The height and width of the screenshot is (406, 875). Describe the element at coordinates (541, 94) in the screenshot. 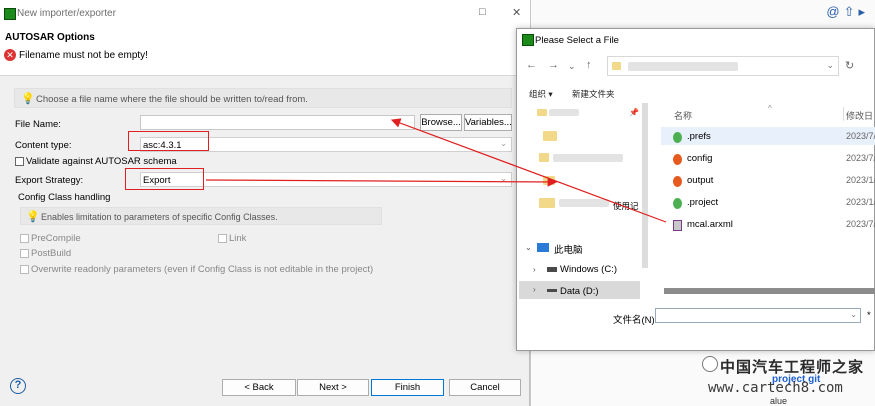

I see `organize-menu: 组织 ▾` at that location.